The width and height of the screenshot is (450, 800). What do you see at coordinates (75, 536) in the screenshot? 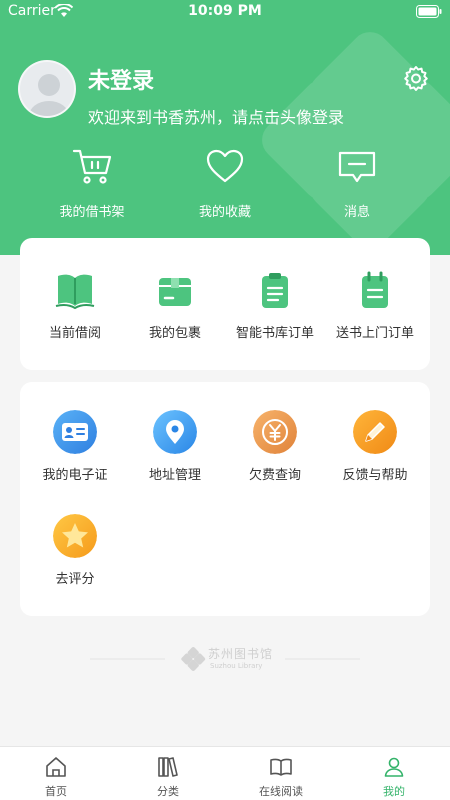
I see `star-icon` at bounding box center [75, 536].